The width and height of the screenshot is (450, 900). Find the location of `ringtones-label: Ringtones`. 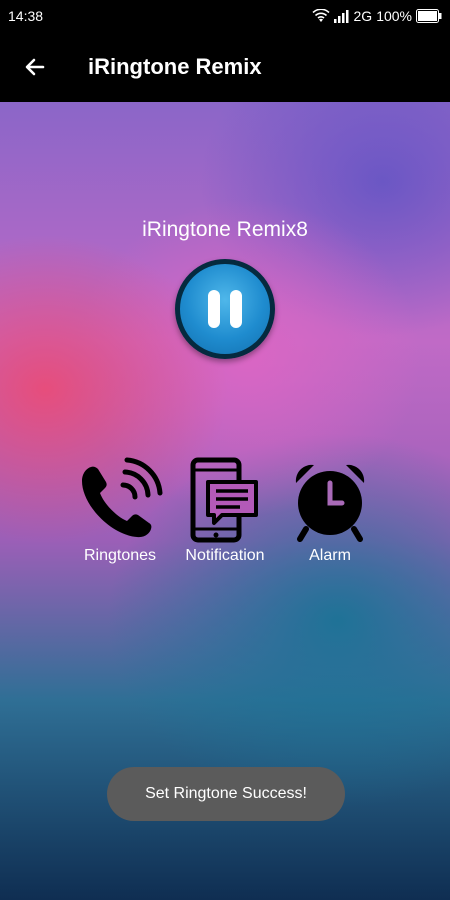

ringtones-label: Ringtones is located at coordinates (120, 555).